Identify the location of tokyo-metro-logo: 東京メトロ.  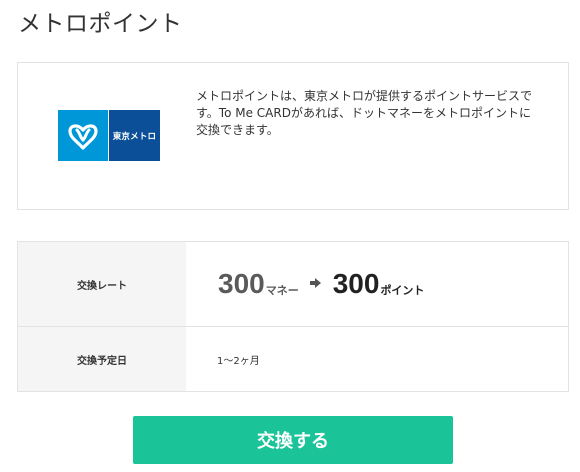
(109, 135).